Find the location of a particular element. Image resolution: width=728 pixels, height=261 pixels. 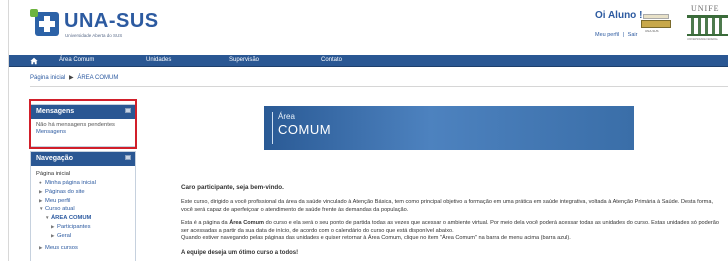

nav-item-area-comum: Área Comum is located at coordinates (76, 60).